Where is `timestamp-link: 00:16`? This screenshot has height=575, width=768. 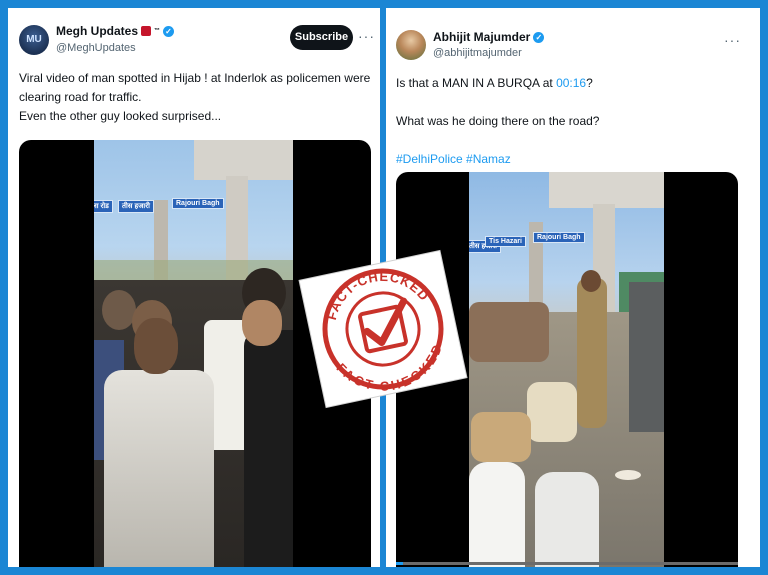
timestamp-link: 00:16 is located at coordinates (571, 83).